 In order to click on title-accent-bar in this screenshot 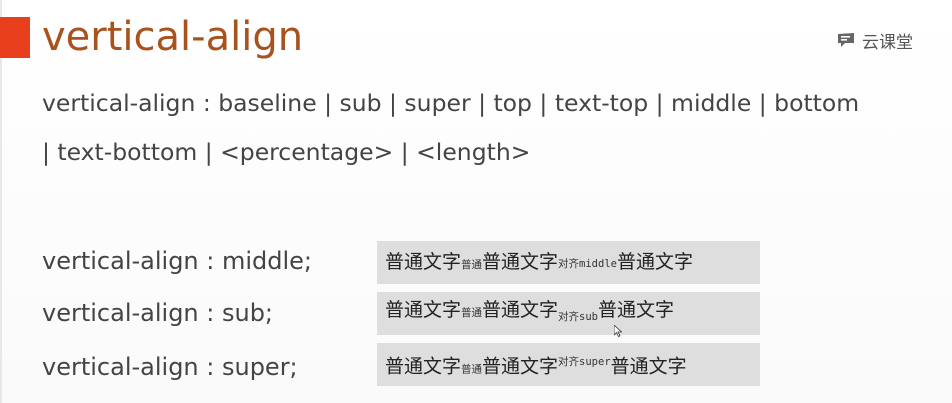, I will do `click(15, 37)`.